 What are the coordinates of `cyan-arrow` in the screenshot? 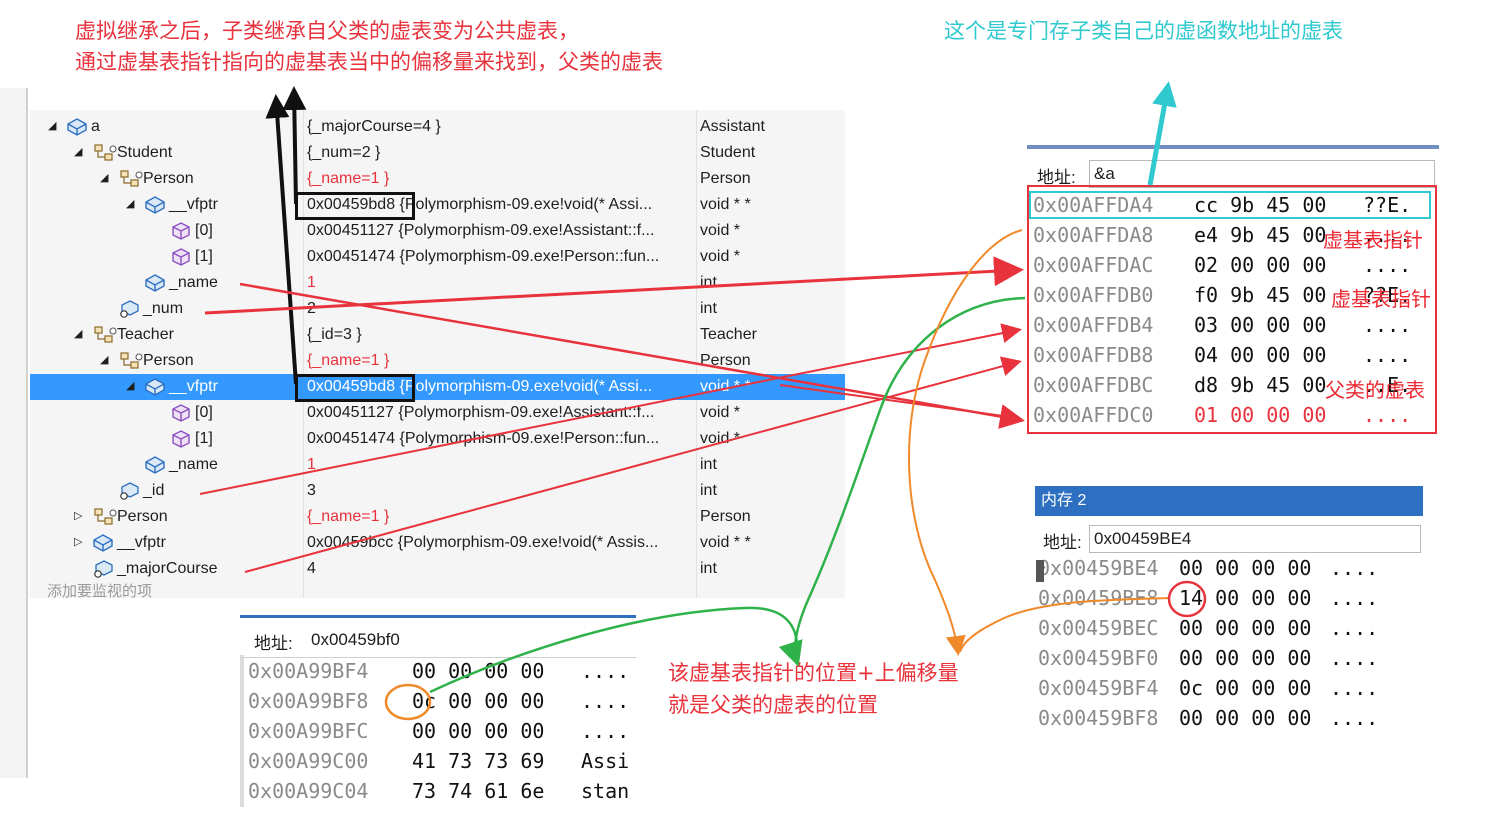 It's located at (1162, 133).